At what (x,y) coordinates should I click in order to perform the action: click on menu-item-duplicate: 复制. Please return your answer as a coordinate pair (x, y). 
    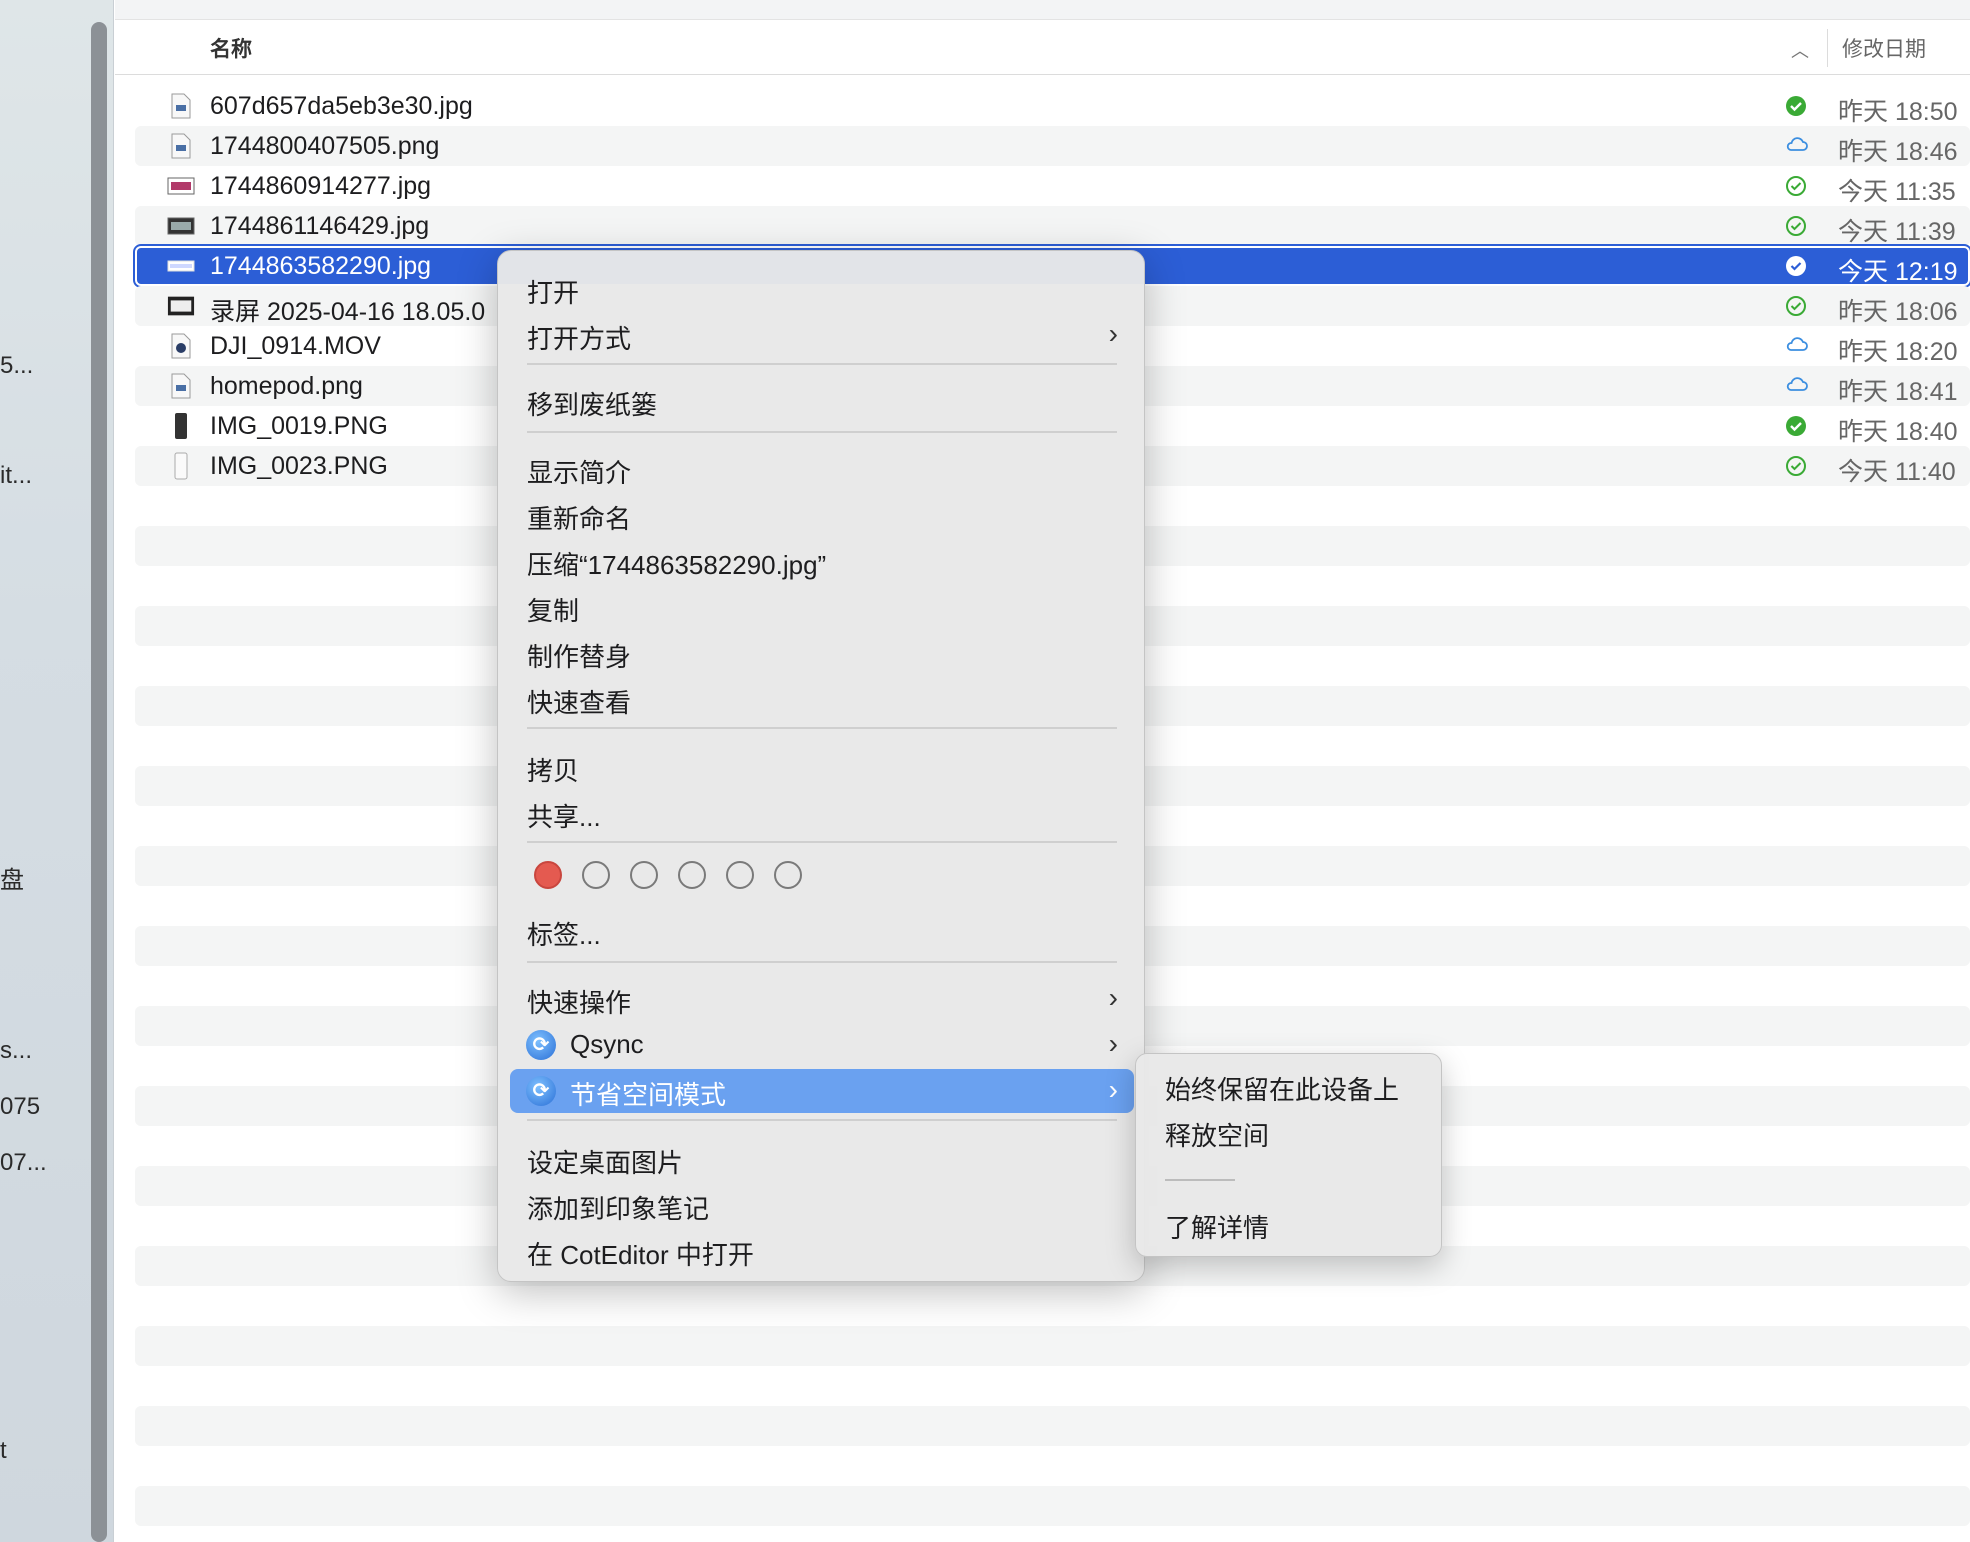
    Looking at the image, I should click on (822, 607).